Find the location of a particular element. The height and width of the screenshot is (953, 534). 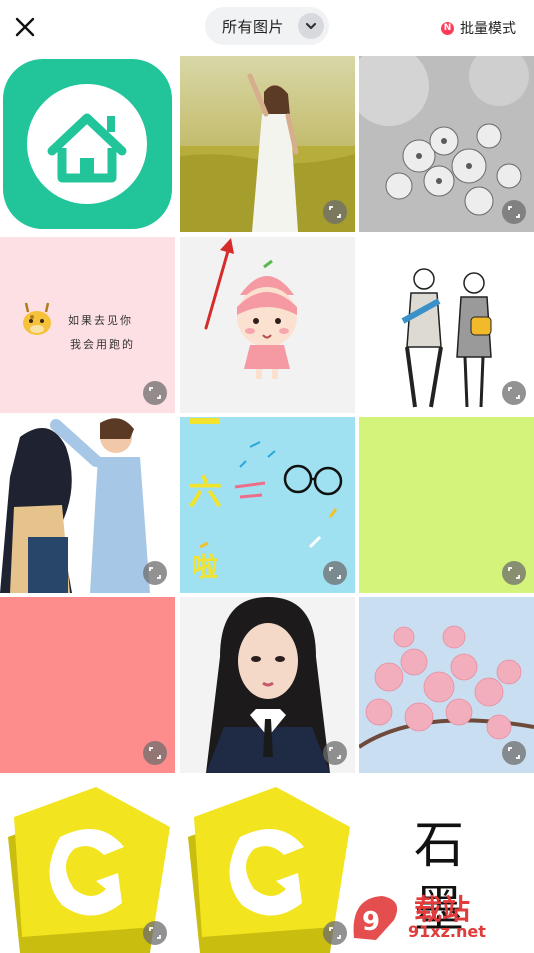

grid-tile-romantic-couple is located at coordinates (87, 505).